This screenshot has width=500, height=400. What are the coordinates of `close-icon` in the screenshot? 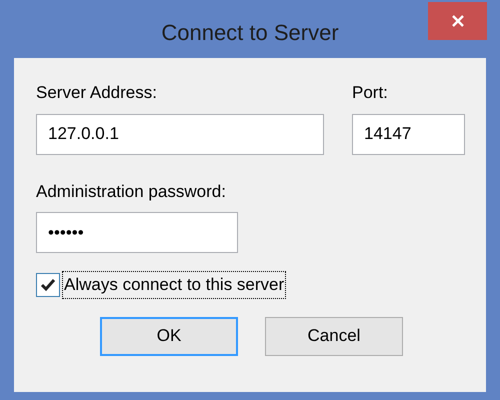 It's located at (457, 21).